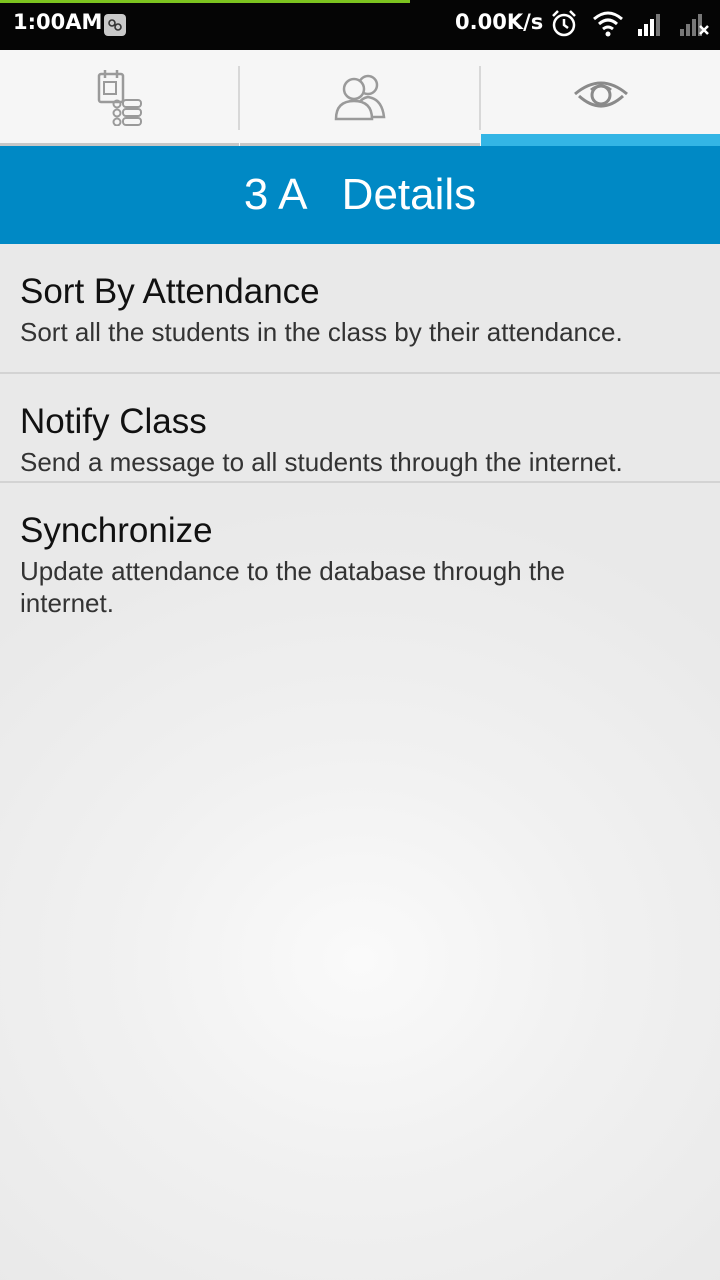 This screenshot has width=720, height=1280. Describe the element at coordinates (205, 1) in the screenshot. I see `download-progress-line` at that location.